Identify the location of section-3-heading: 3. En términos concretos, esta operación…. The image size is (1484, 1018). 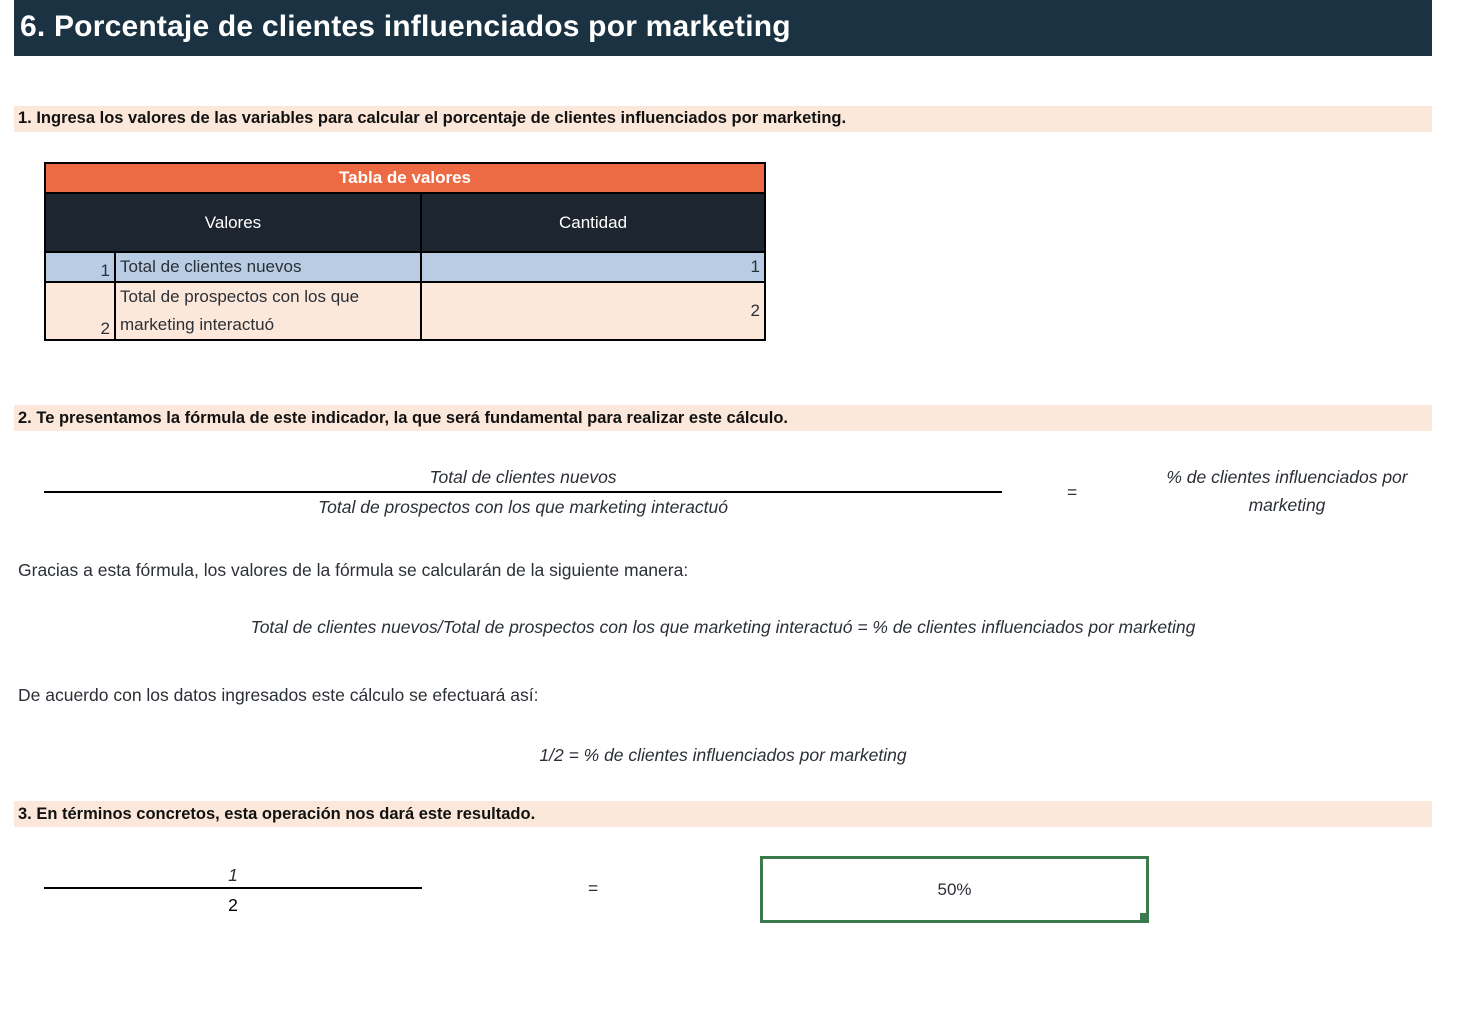
(277, 814).